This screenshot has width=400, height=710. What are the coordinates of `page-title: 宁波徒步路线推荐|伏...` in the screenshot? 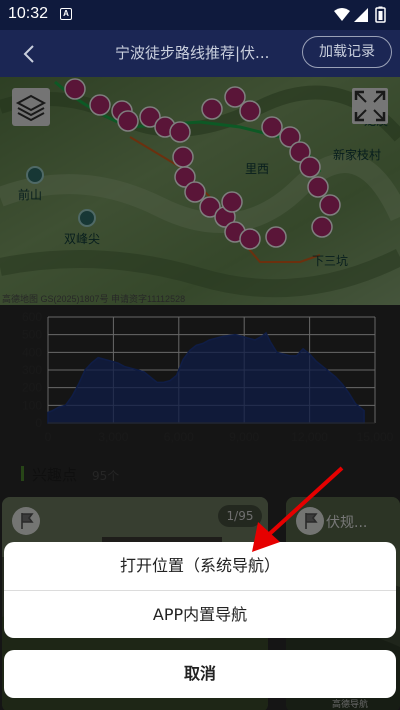 It's located at (192, 53).